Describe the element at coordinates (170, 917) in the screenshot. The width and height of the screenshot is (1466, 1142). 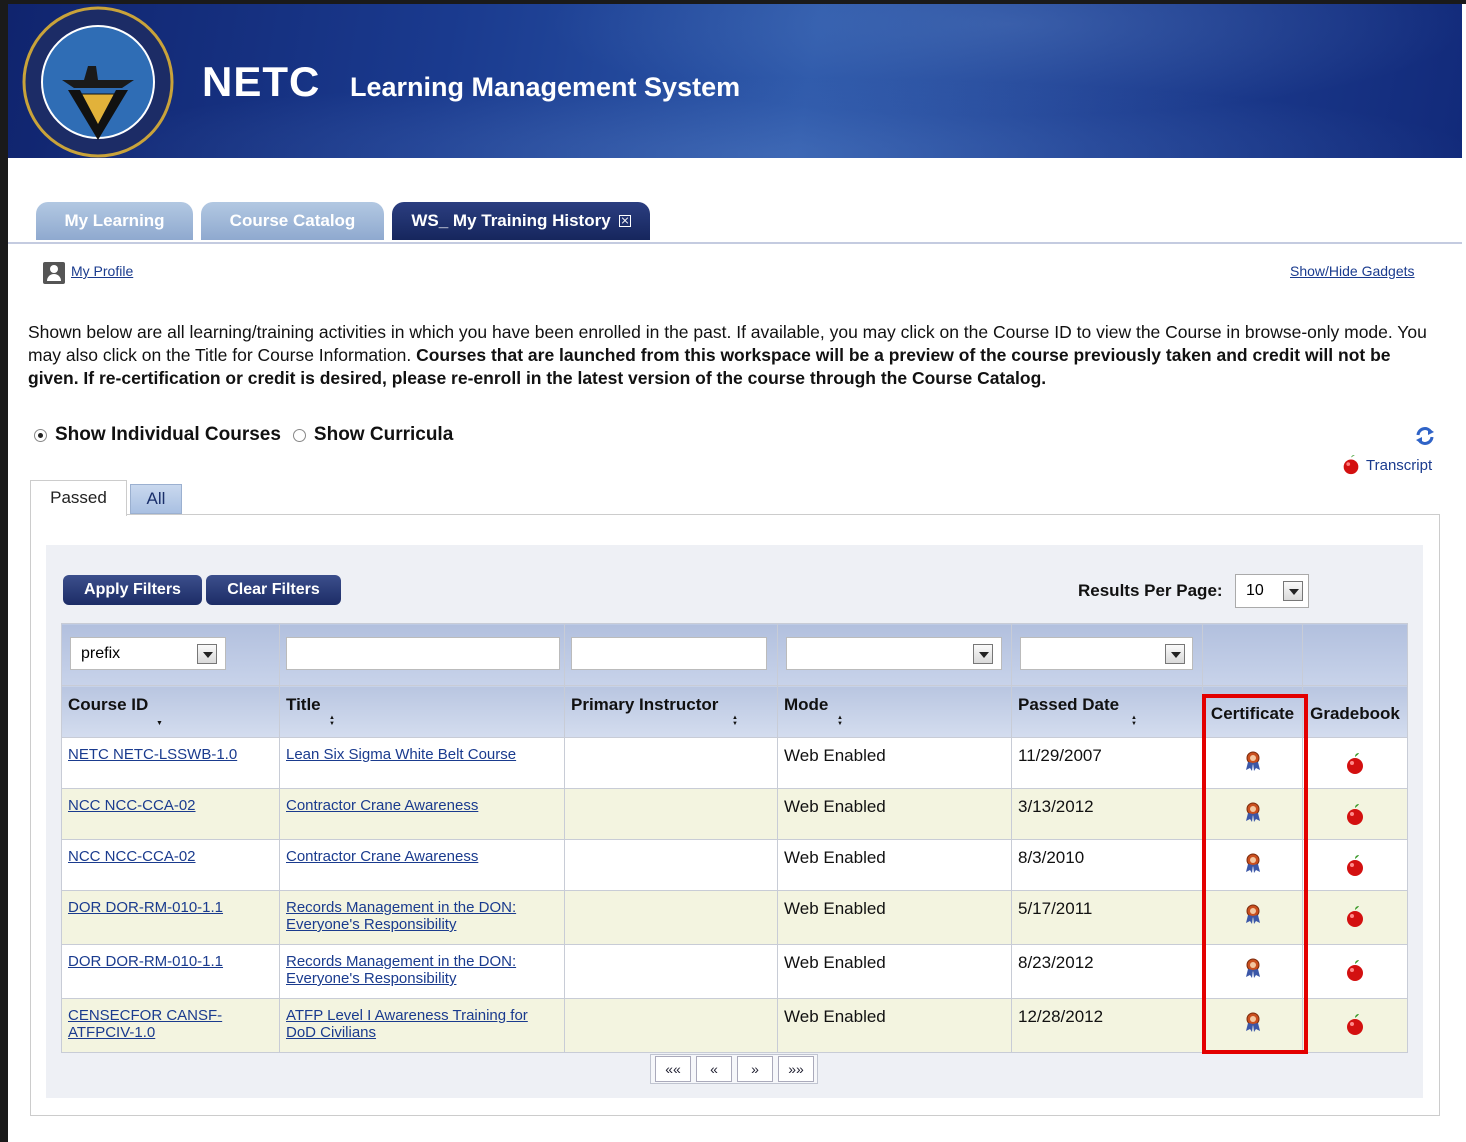
I see `cell-course-id: DOR DOR-RM-010-1.1` at that location.